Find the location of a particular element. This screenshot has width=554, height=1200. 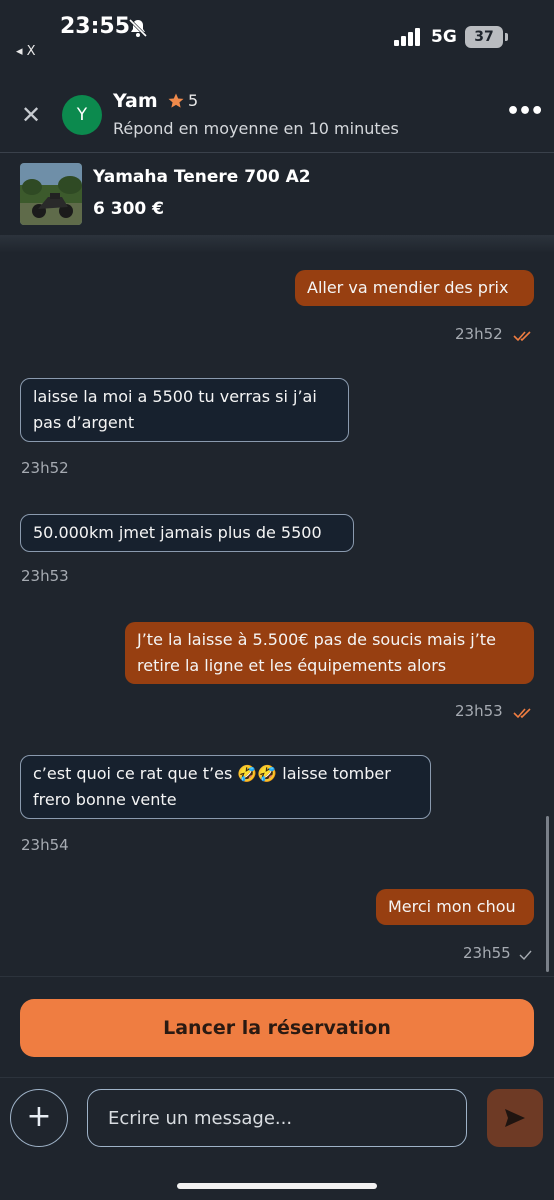

avatar: Y is located at coordinates (82, 115).